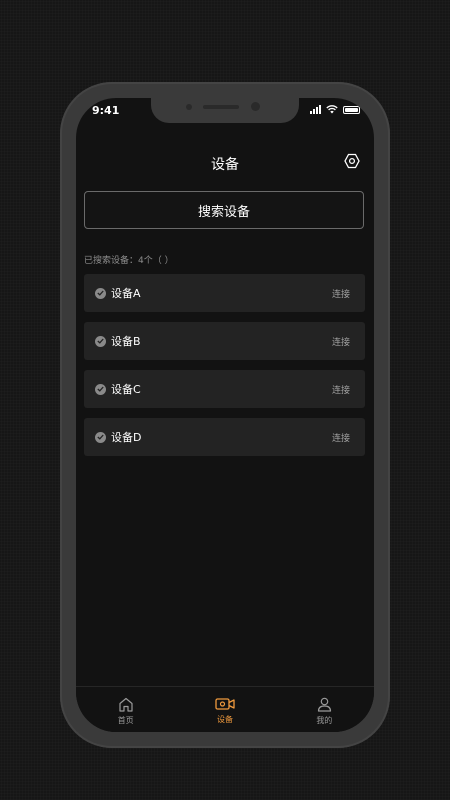 This screenshot has height=800, width=450. Describe the element at coordinates (221, 107) in the screenshot. I see `speaker` at that location.